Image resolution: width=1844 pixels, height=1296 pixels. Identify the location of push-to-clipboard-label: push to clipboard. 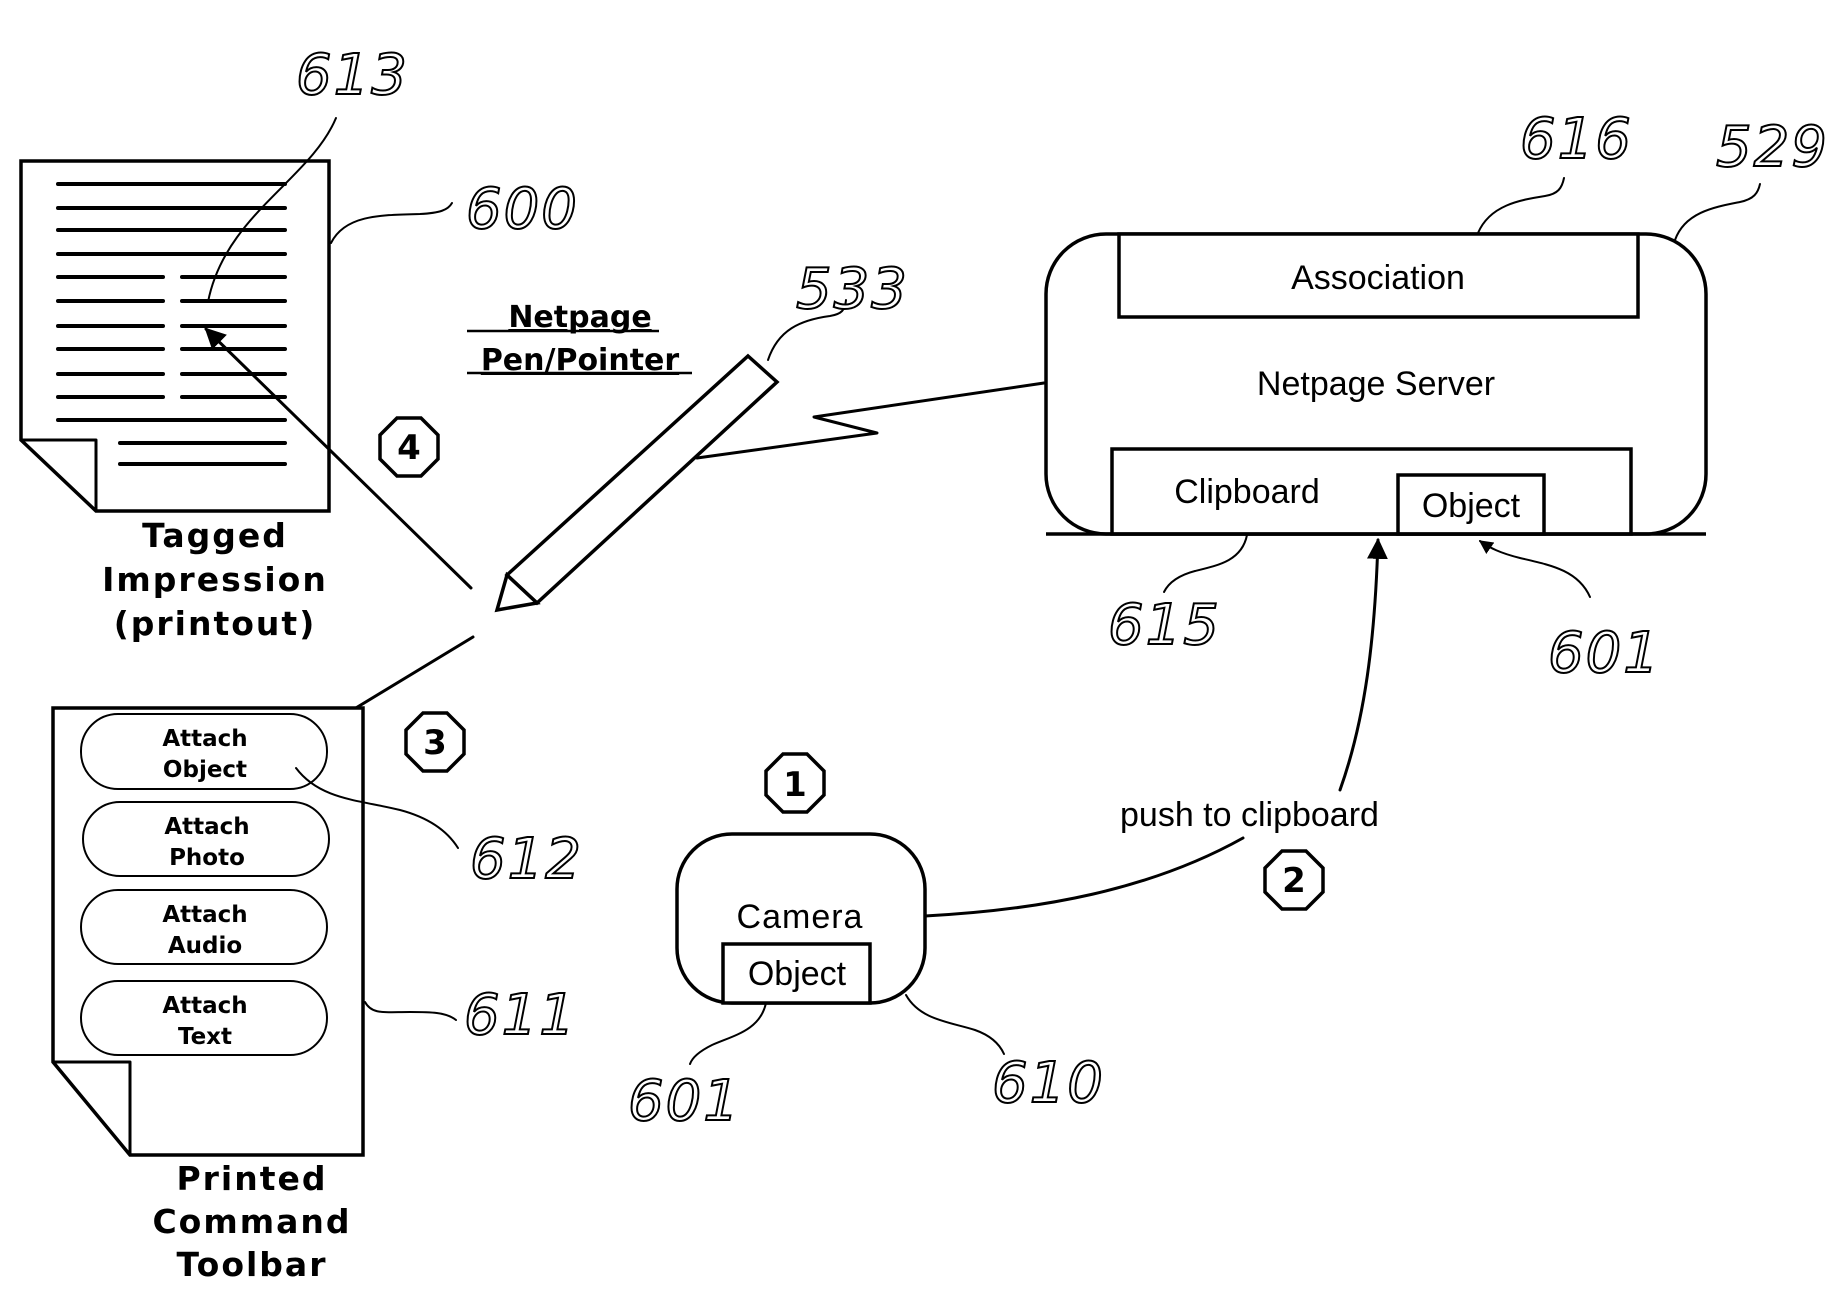
(1249, 815).